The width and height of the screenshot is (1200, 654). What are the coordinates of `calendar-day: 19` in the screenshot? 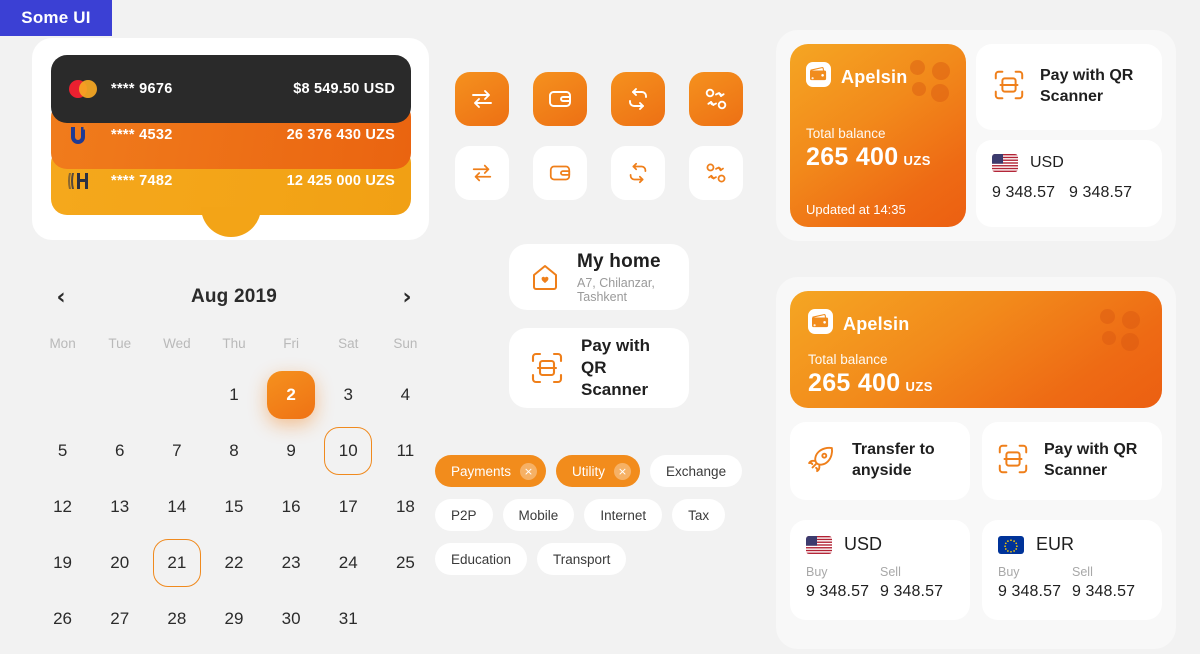 It's located at (62, 563).